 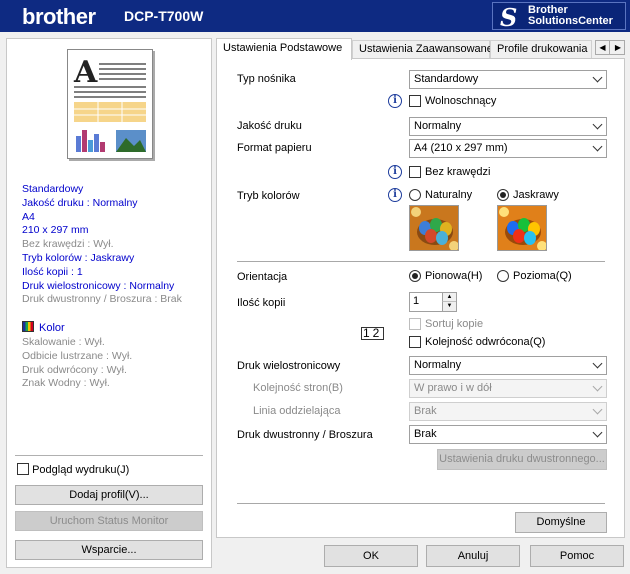 I want to click on copies-stepper: 1 ▲ ▼, so click(x=433, y=302).